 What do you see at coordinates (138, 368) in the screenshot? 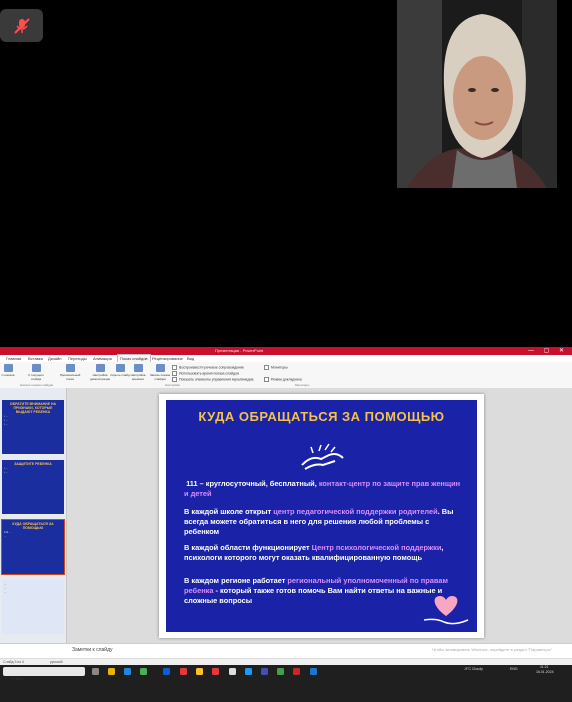
I see `timer-icon` at bounding box center [138, 368].